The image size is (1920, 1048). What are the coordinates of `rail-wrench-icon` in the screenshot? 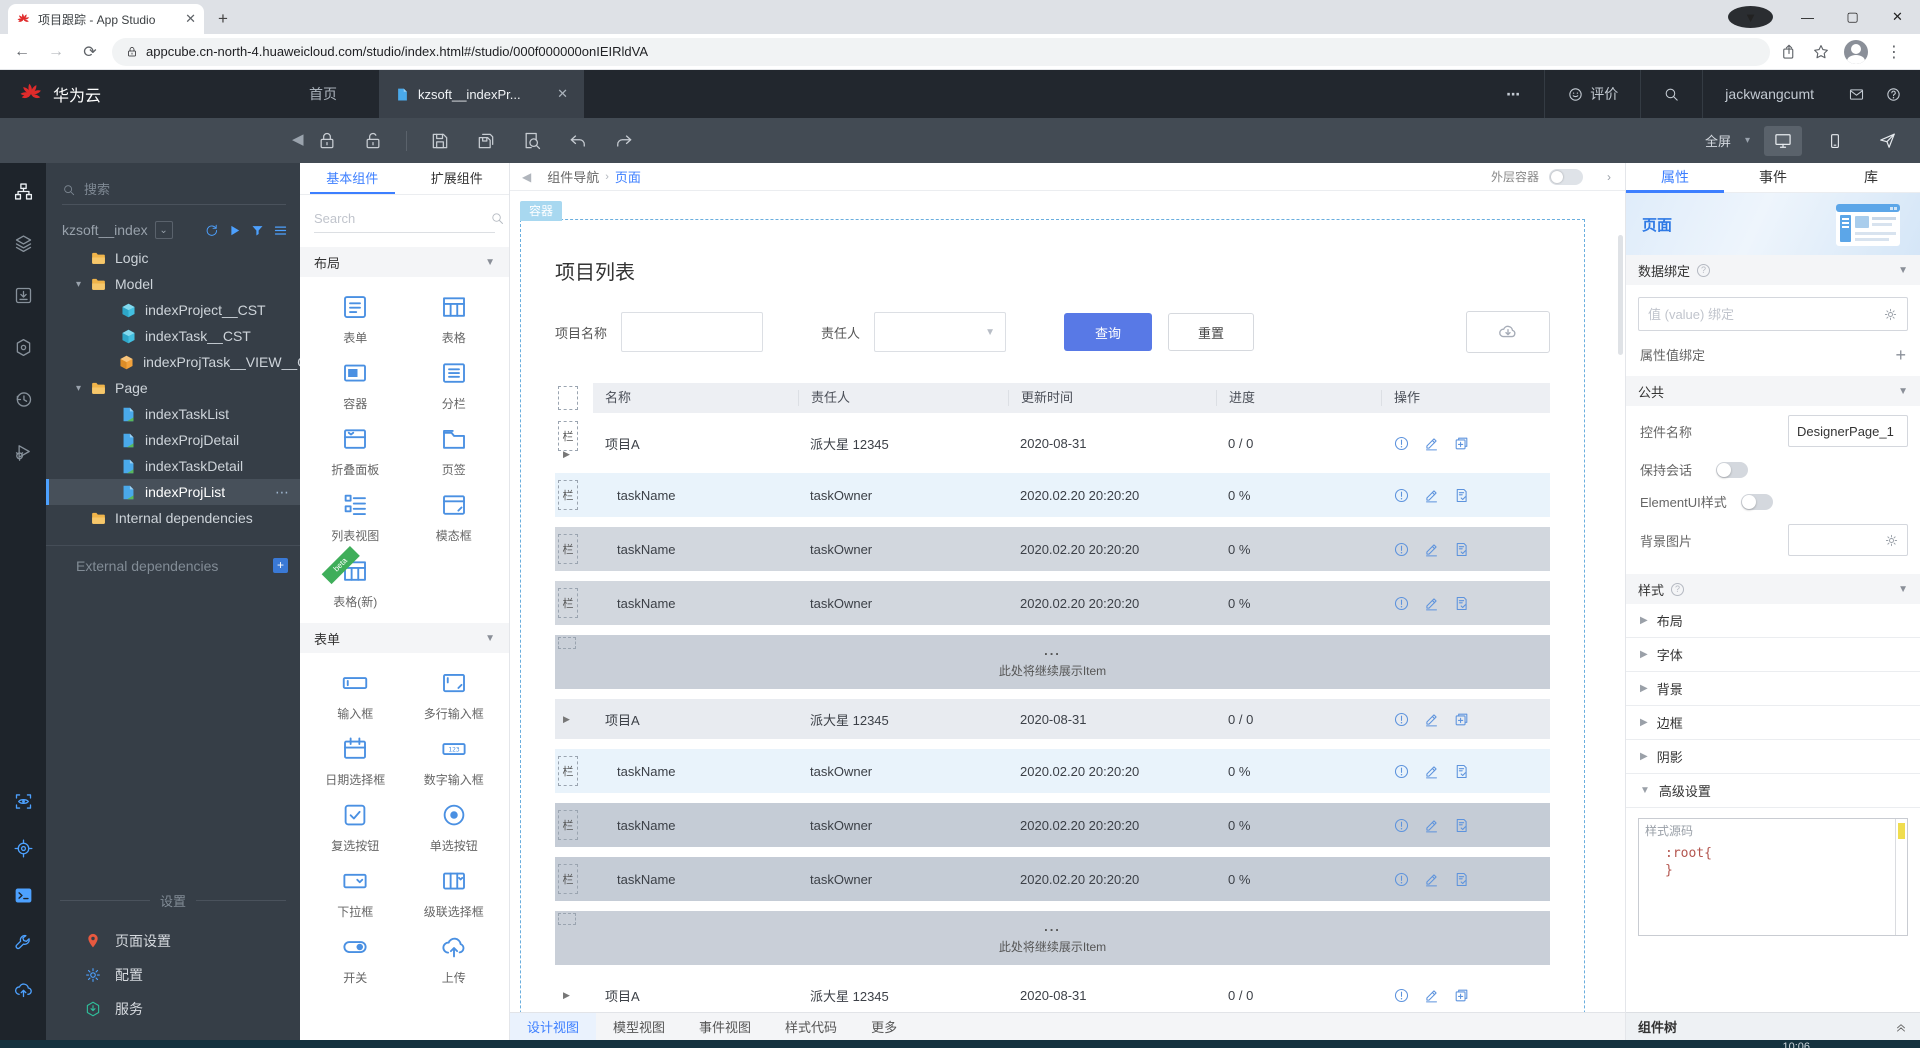 It's located at (23, 942).